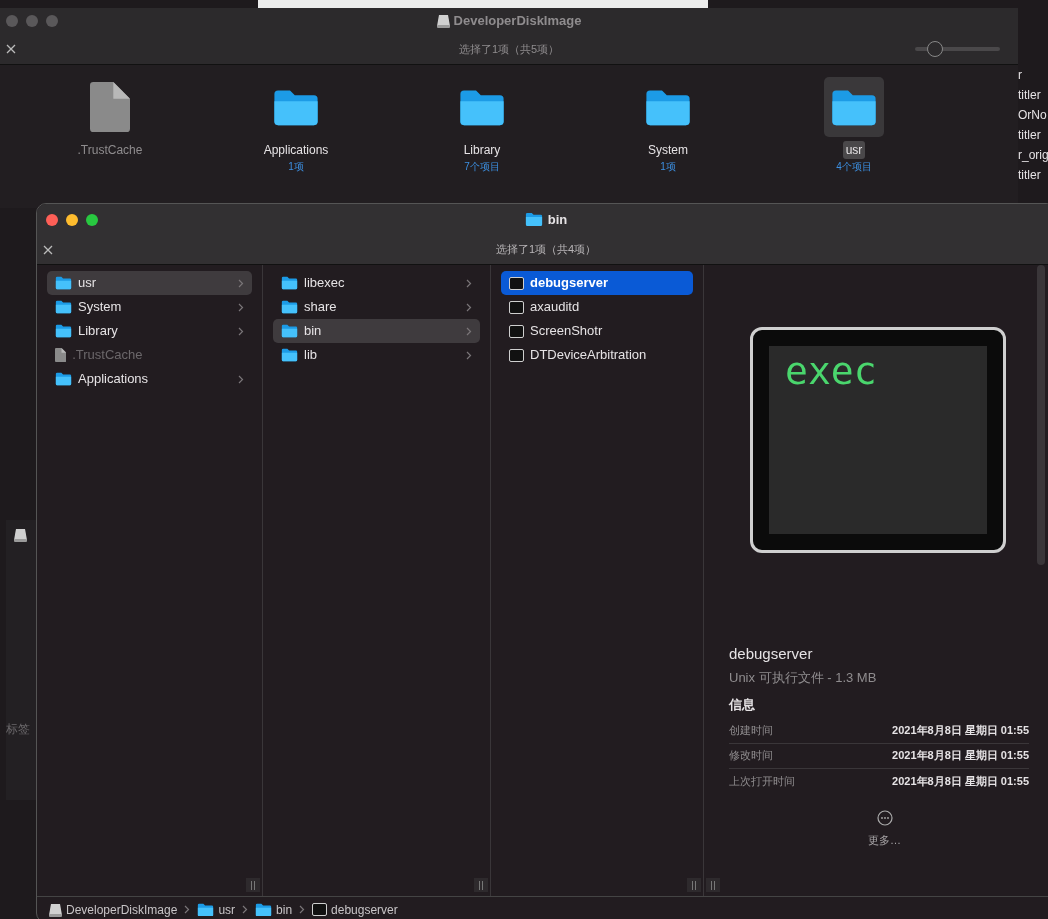  Describe the element at coordinates (149, 283) in the screenshot. I see `column-item: usr` at that location.